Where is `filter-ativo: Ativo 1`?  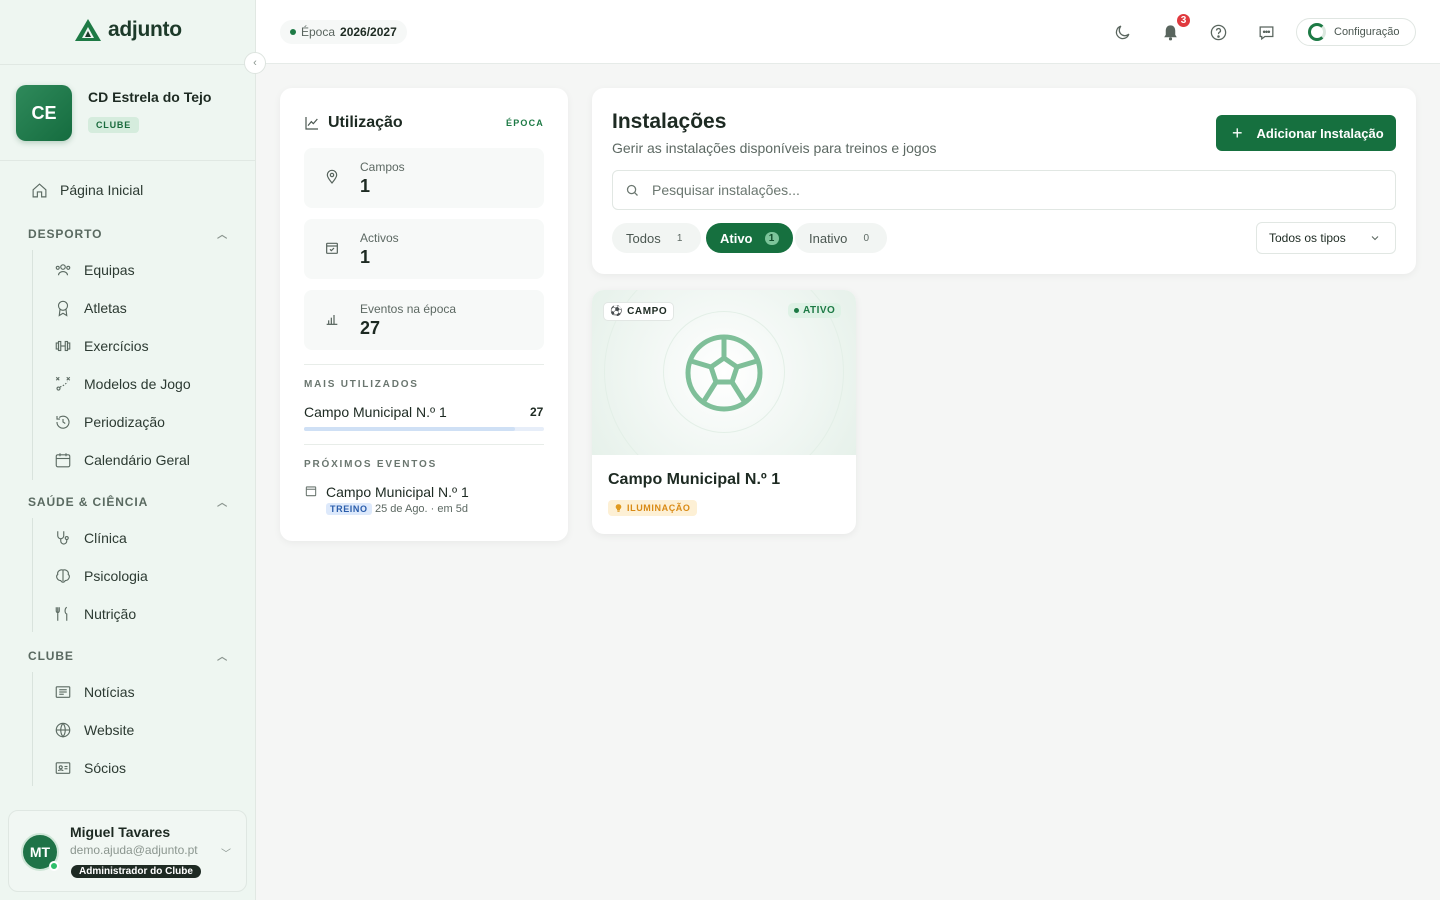
filter-ativo: Ativo 1 is located at coordinates (749, 238).